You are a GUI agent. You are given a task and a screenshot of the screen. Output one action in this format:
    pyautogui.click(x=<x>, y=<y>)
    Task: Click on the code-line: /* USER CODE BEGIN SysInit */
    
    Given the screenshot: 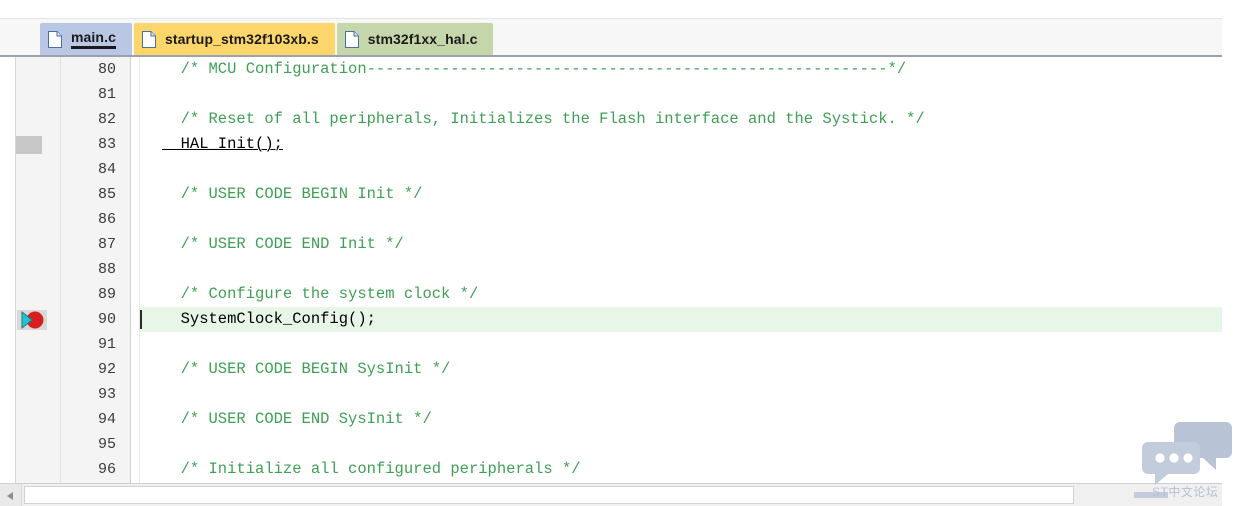 What is the action you would take?
    pyautogui.click(x=681, y=369)
    